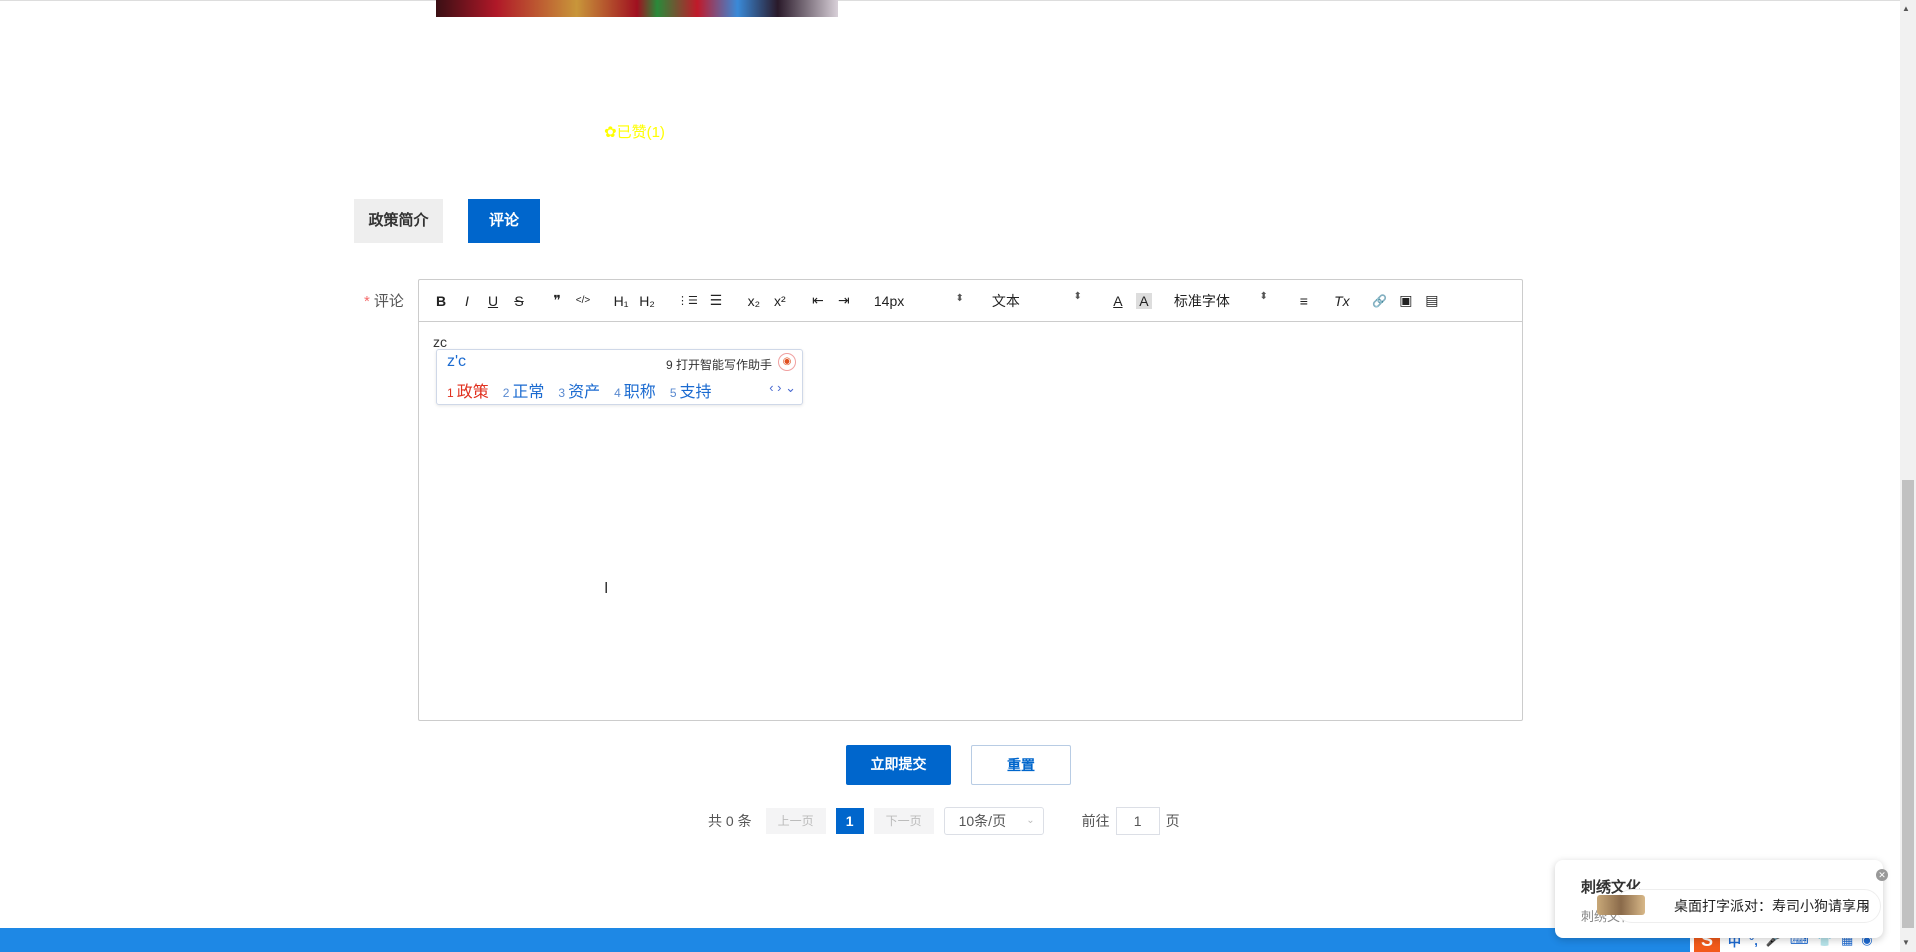 The height and width of the screenshot is (952, 1916). I want to click on scroll-down-icon: ▼, so click(1906, 942).